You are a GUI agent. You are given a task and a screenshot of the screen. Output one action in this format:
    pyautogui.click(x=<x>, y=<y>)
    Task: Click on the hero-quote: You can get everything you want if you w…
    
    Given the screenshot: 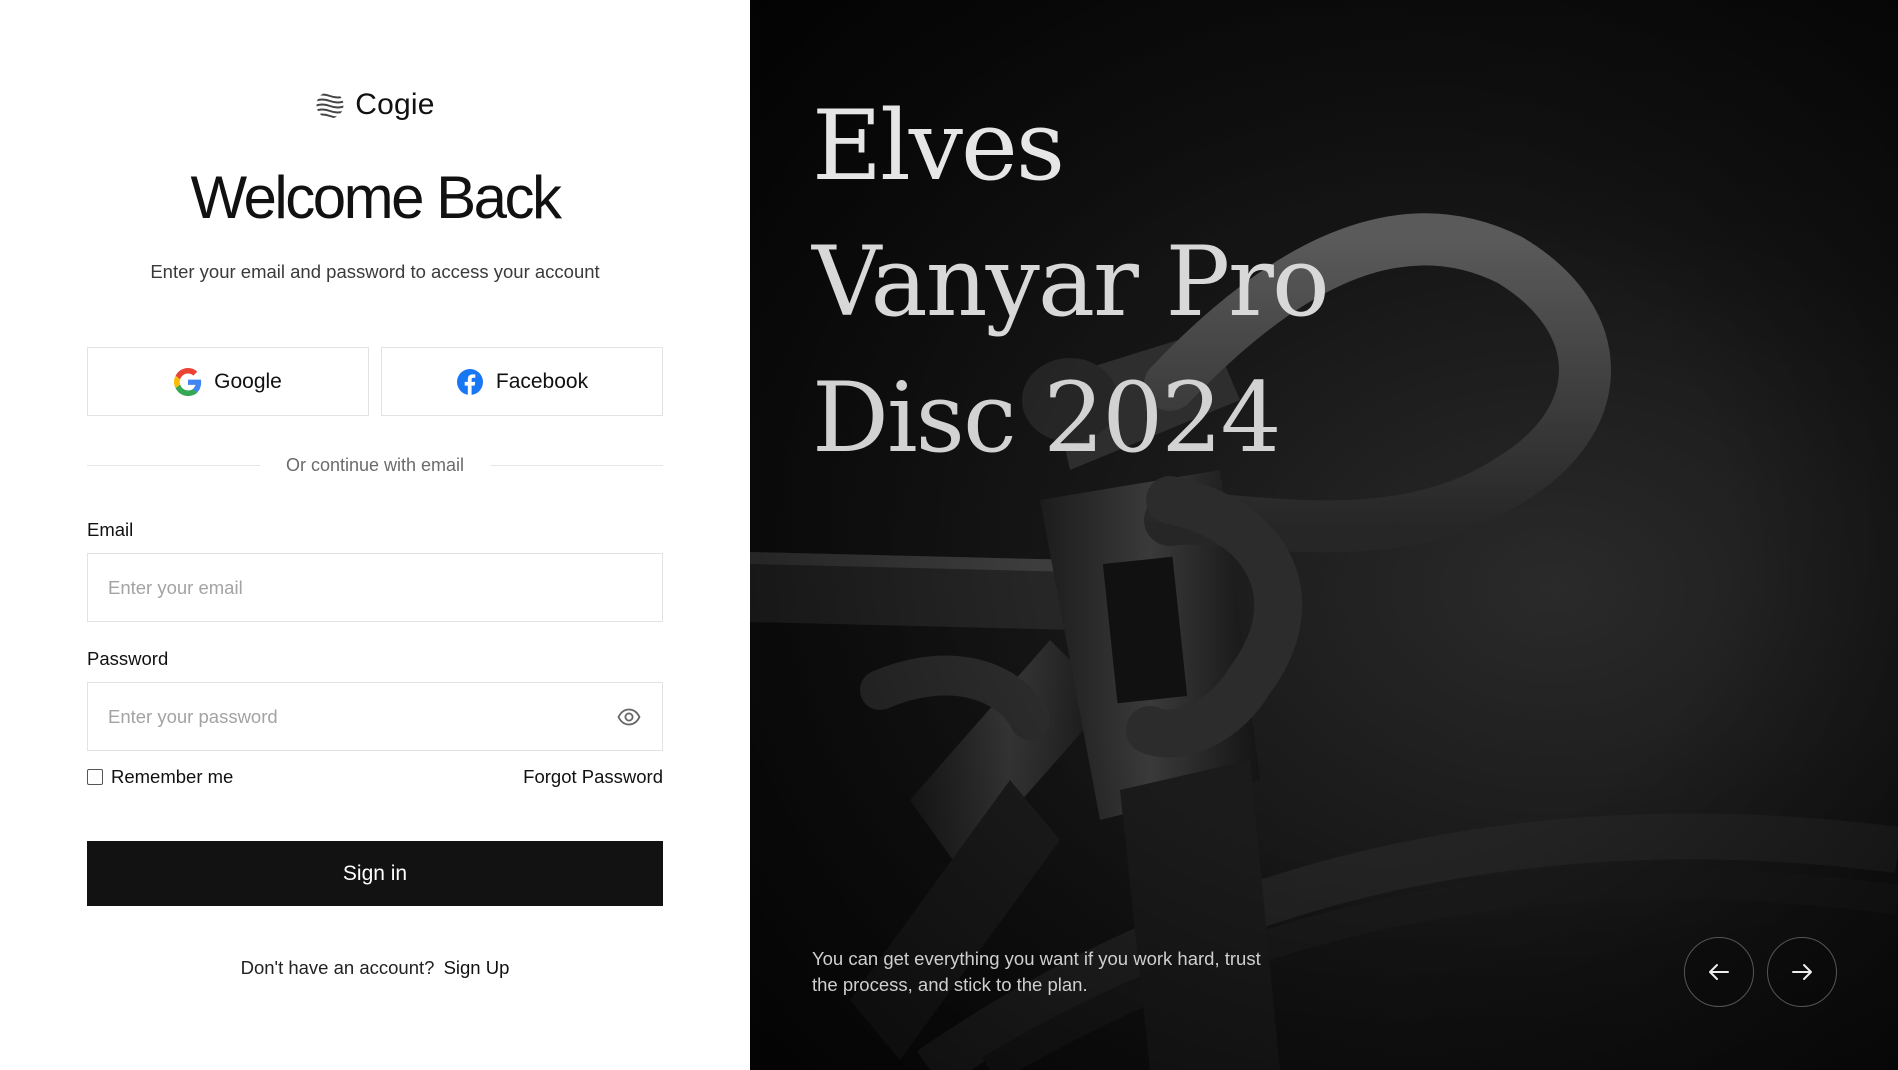 What is the action you would take?
    pyautogui.click(x=1036, y=971)
    